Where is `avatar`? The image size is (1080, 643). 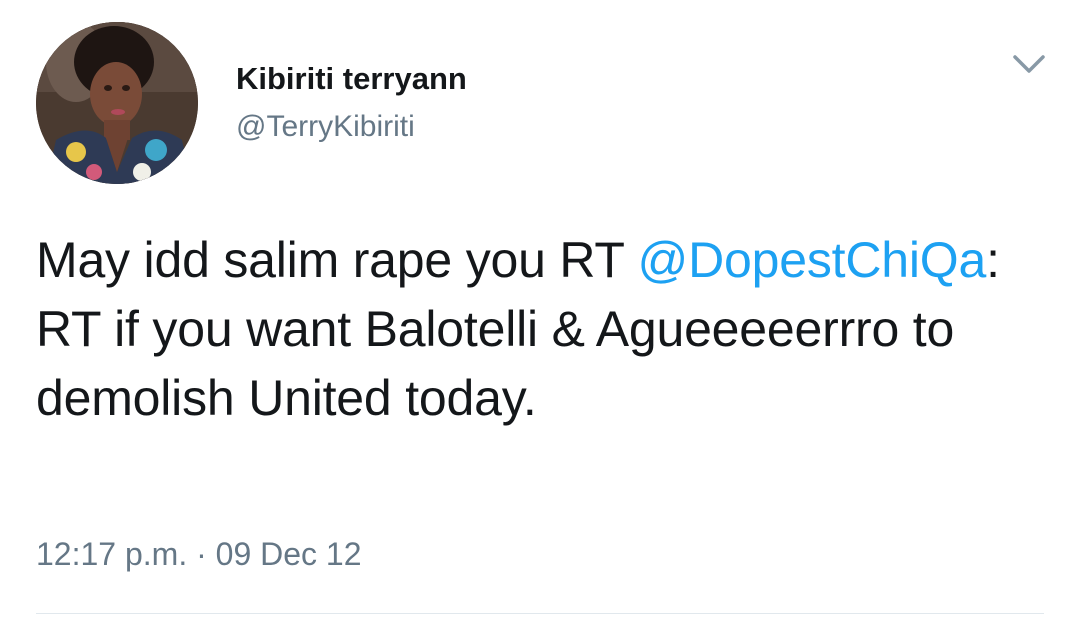
avatar is located at coordinates (117, 103).